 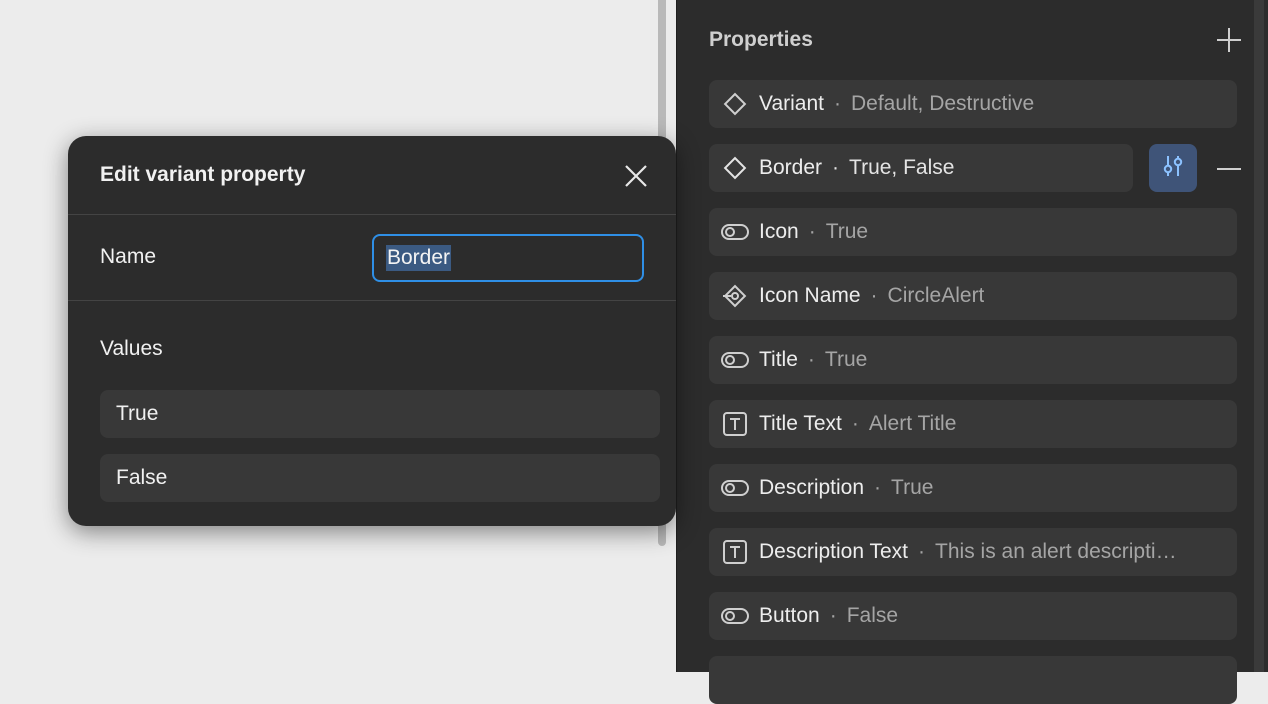 I want to click on property-name: Title Text, so click(x=800, y=423).